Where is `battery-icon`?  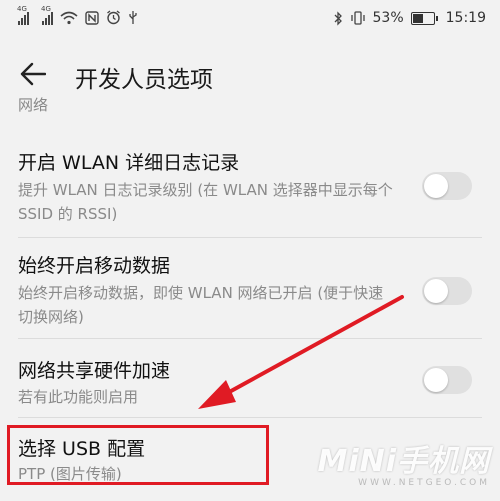
battery-icon is located at coordinates (424, 18).